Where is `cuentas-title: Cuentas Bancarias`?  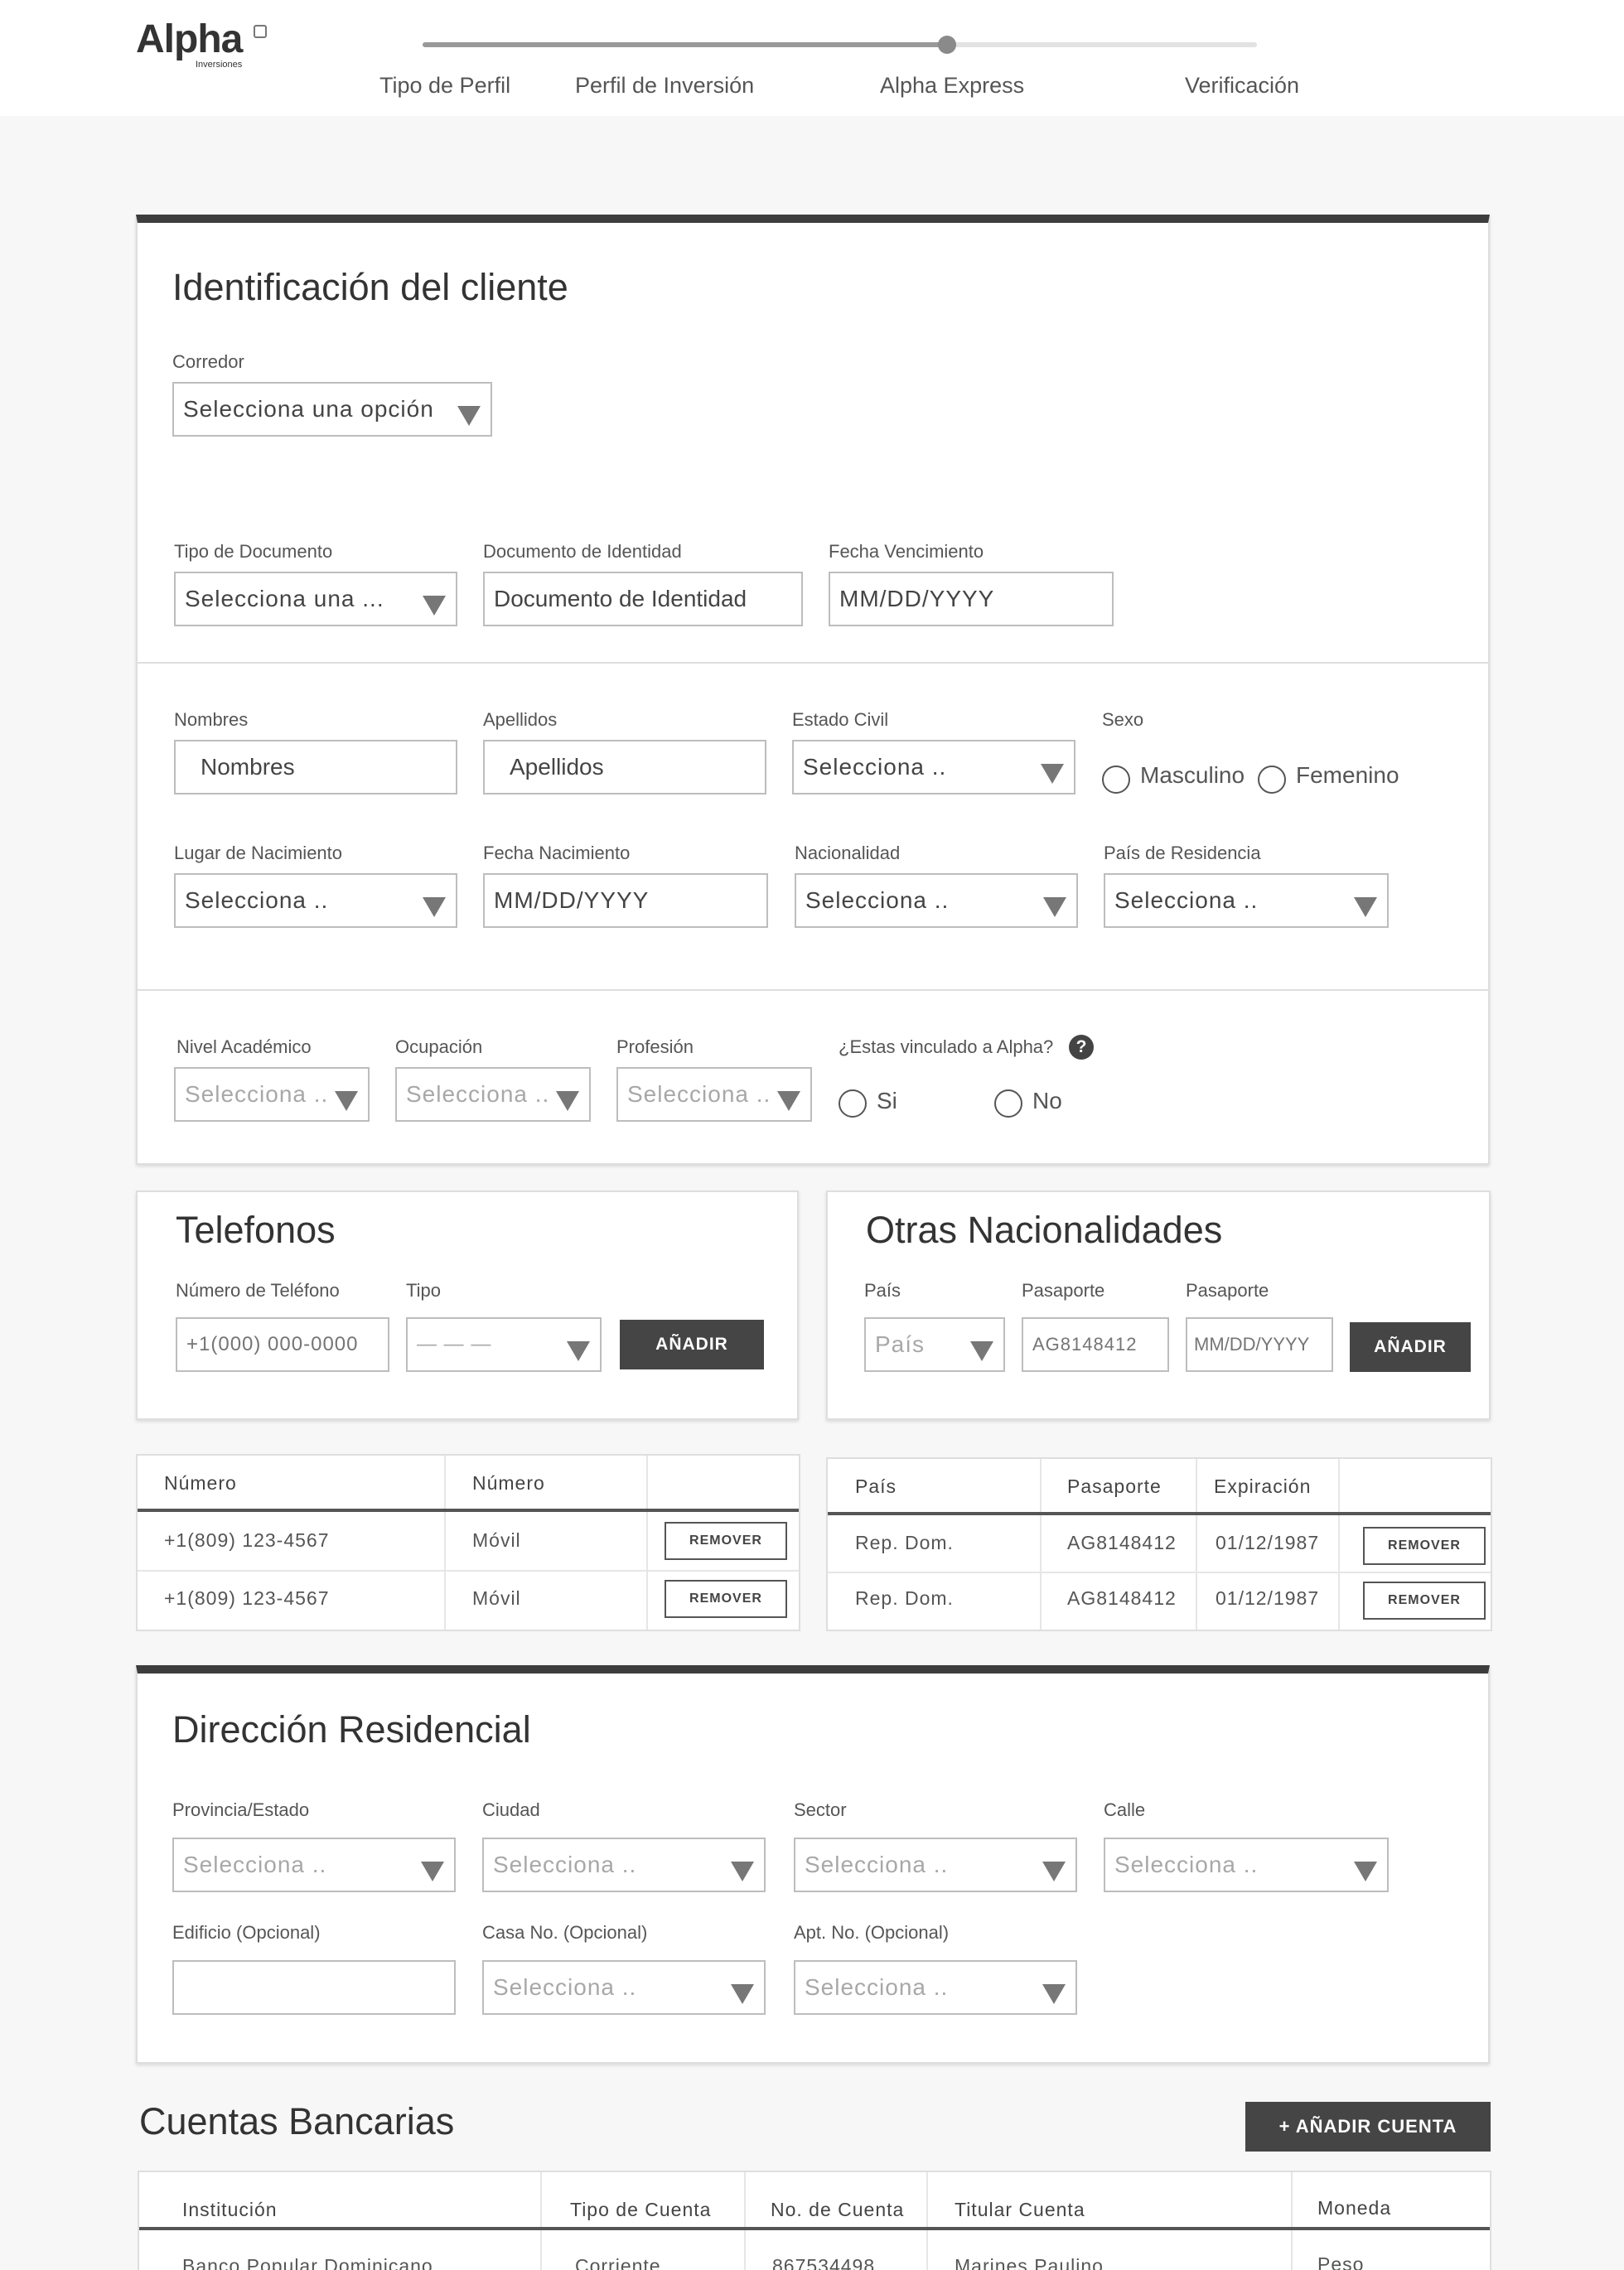
cuentas-title: Cuentas Bancarias is located at coordinates (297, 2121).